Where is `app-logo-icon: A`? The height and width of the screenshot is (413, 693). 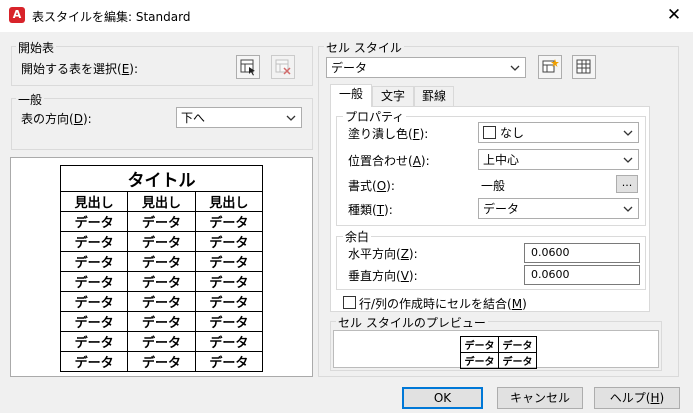
app-logo-icon: A is located at coordinates (17, 15).